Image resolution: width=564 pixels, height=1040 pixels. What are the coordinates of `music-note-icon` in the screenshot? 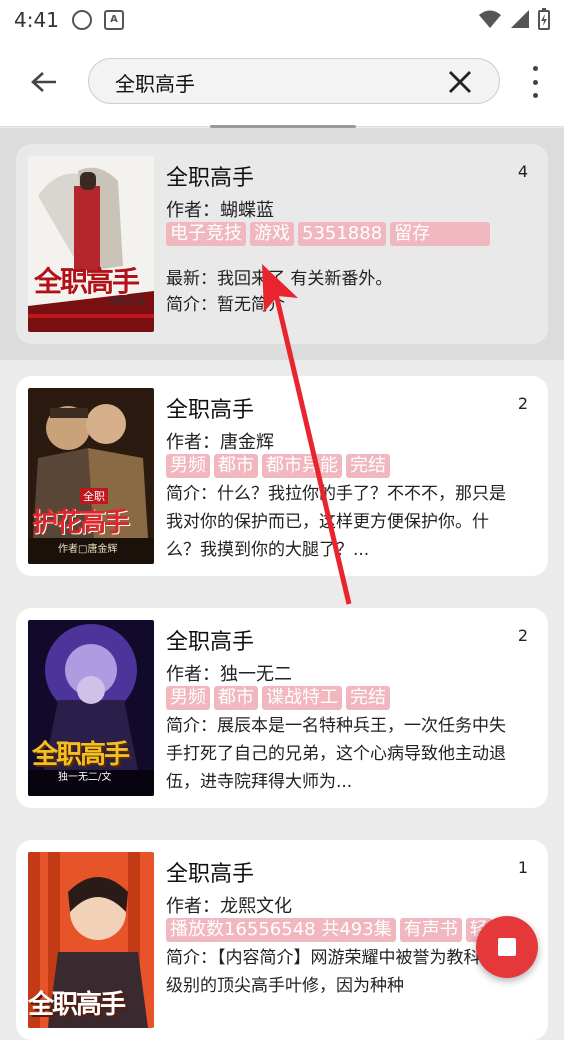 It's located at (82, 20).